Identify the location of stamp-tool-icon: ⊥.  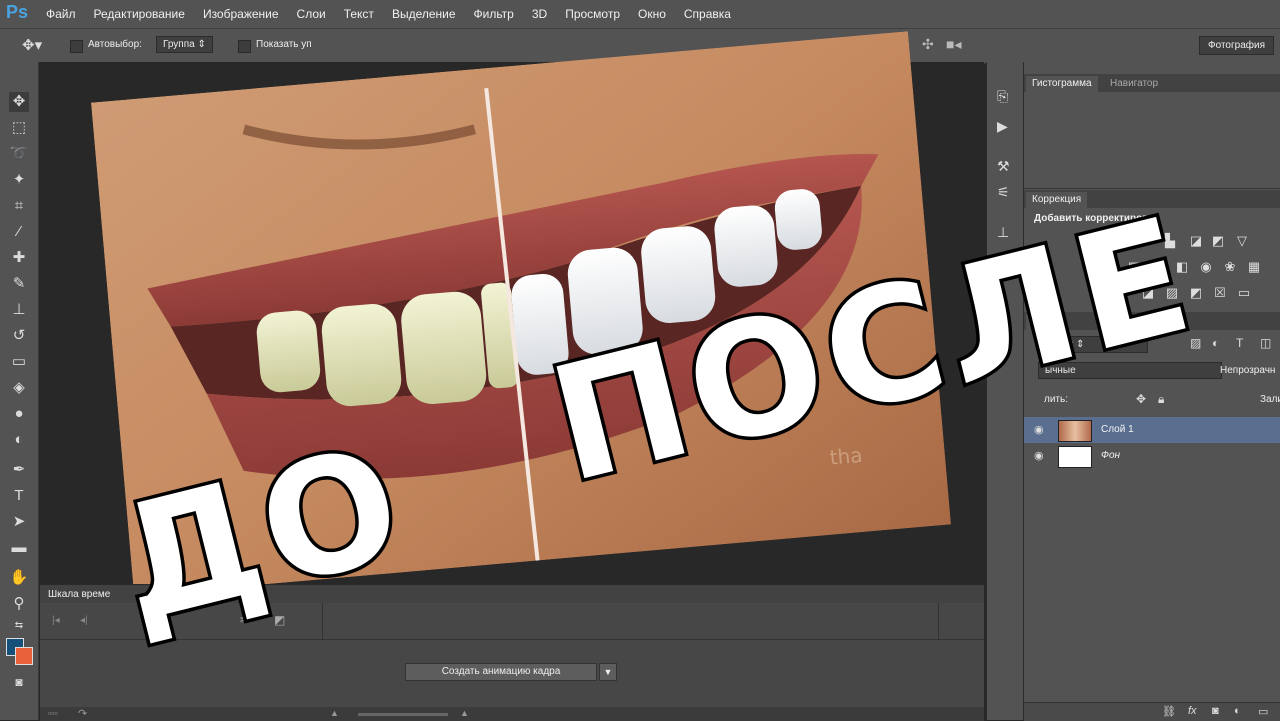
(19, 310).